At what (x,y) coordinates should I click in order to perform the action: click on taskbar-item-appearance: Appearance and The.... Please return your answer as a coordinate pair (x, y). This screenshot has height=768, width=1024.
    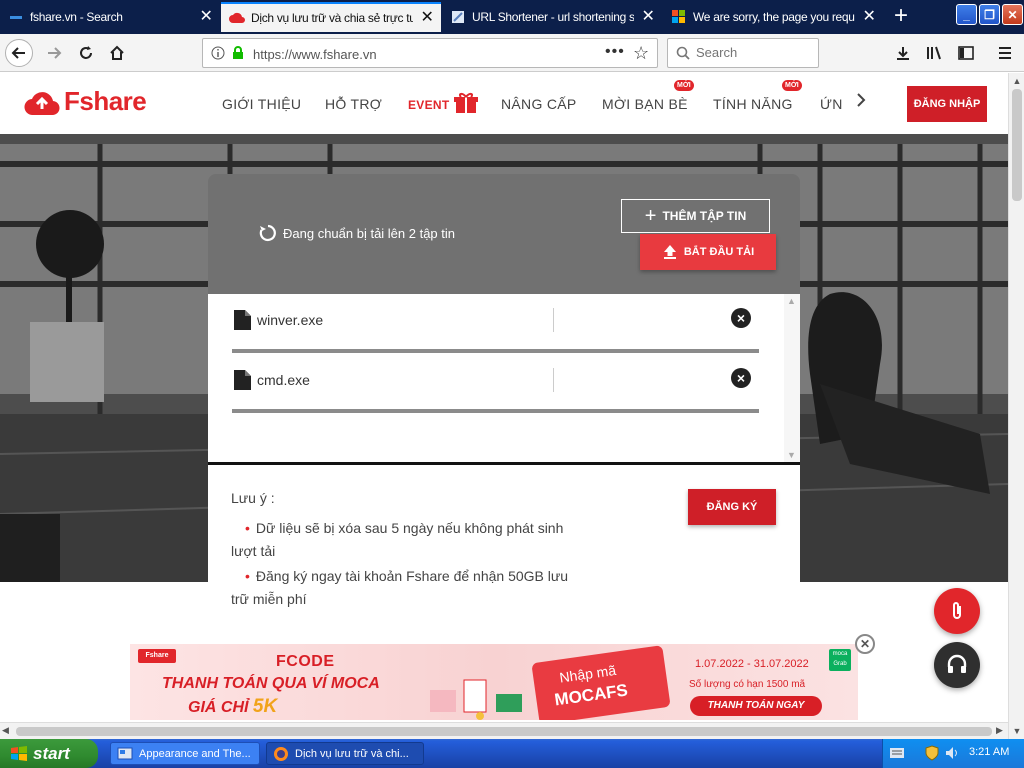
    Looking at the image, I should click on (185, 753).